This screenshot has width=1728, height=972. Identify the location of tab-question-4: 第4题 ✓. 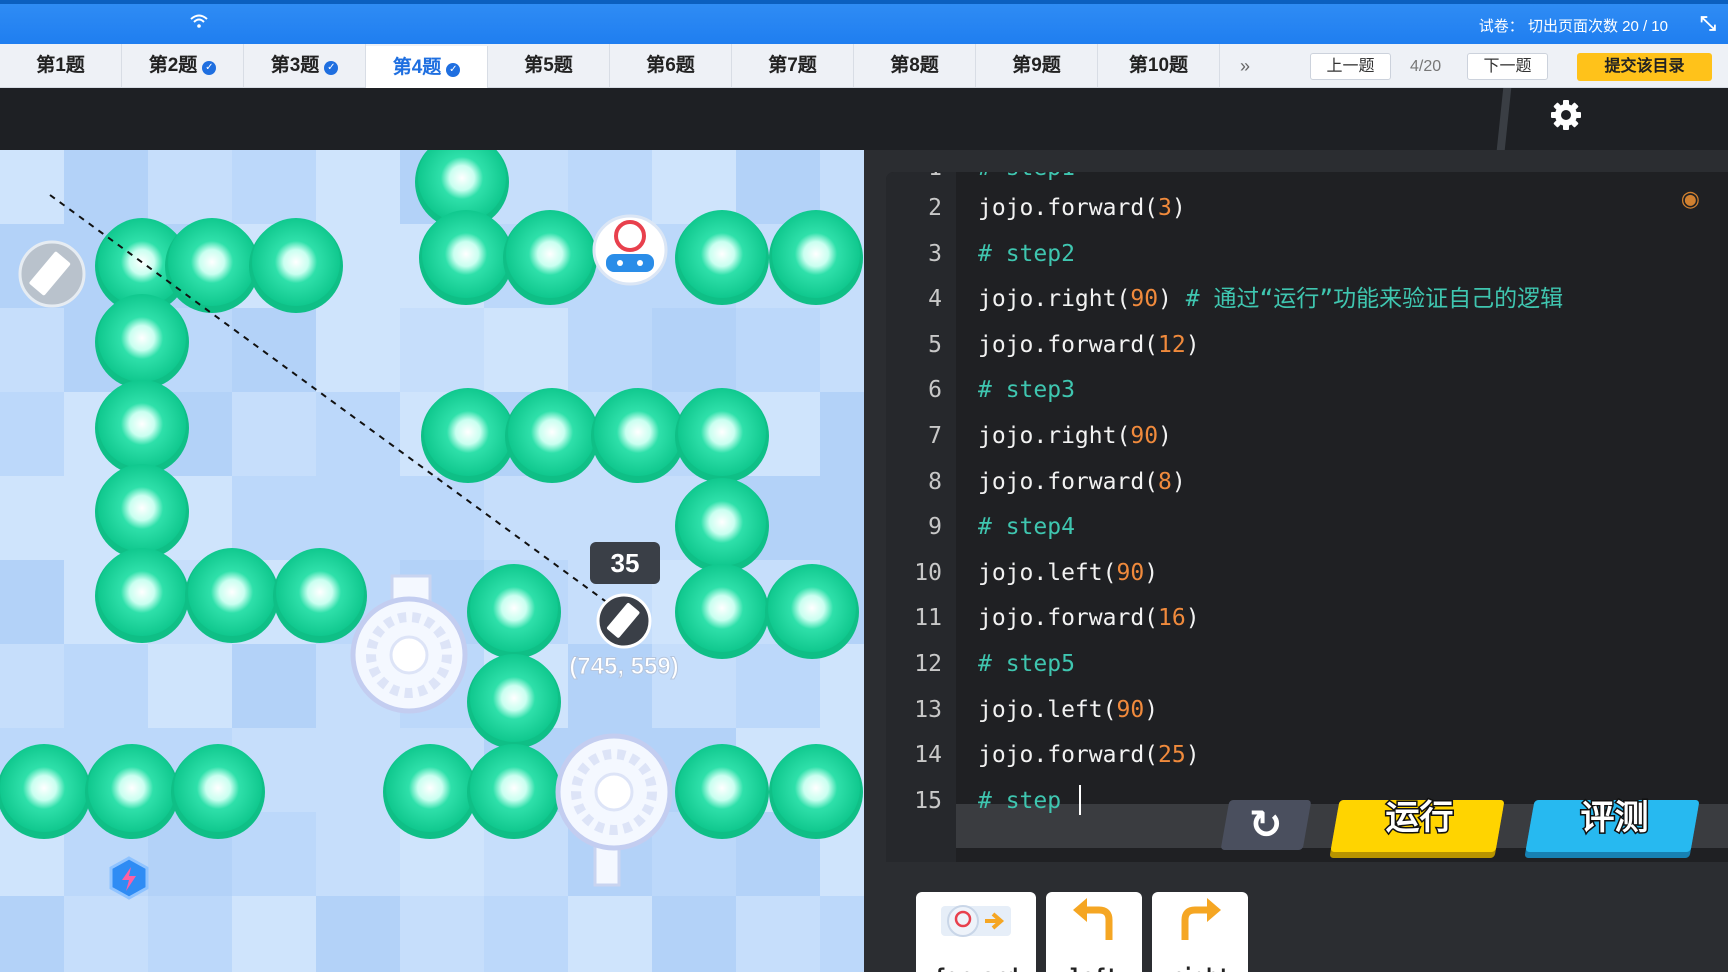
(427, 68).